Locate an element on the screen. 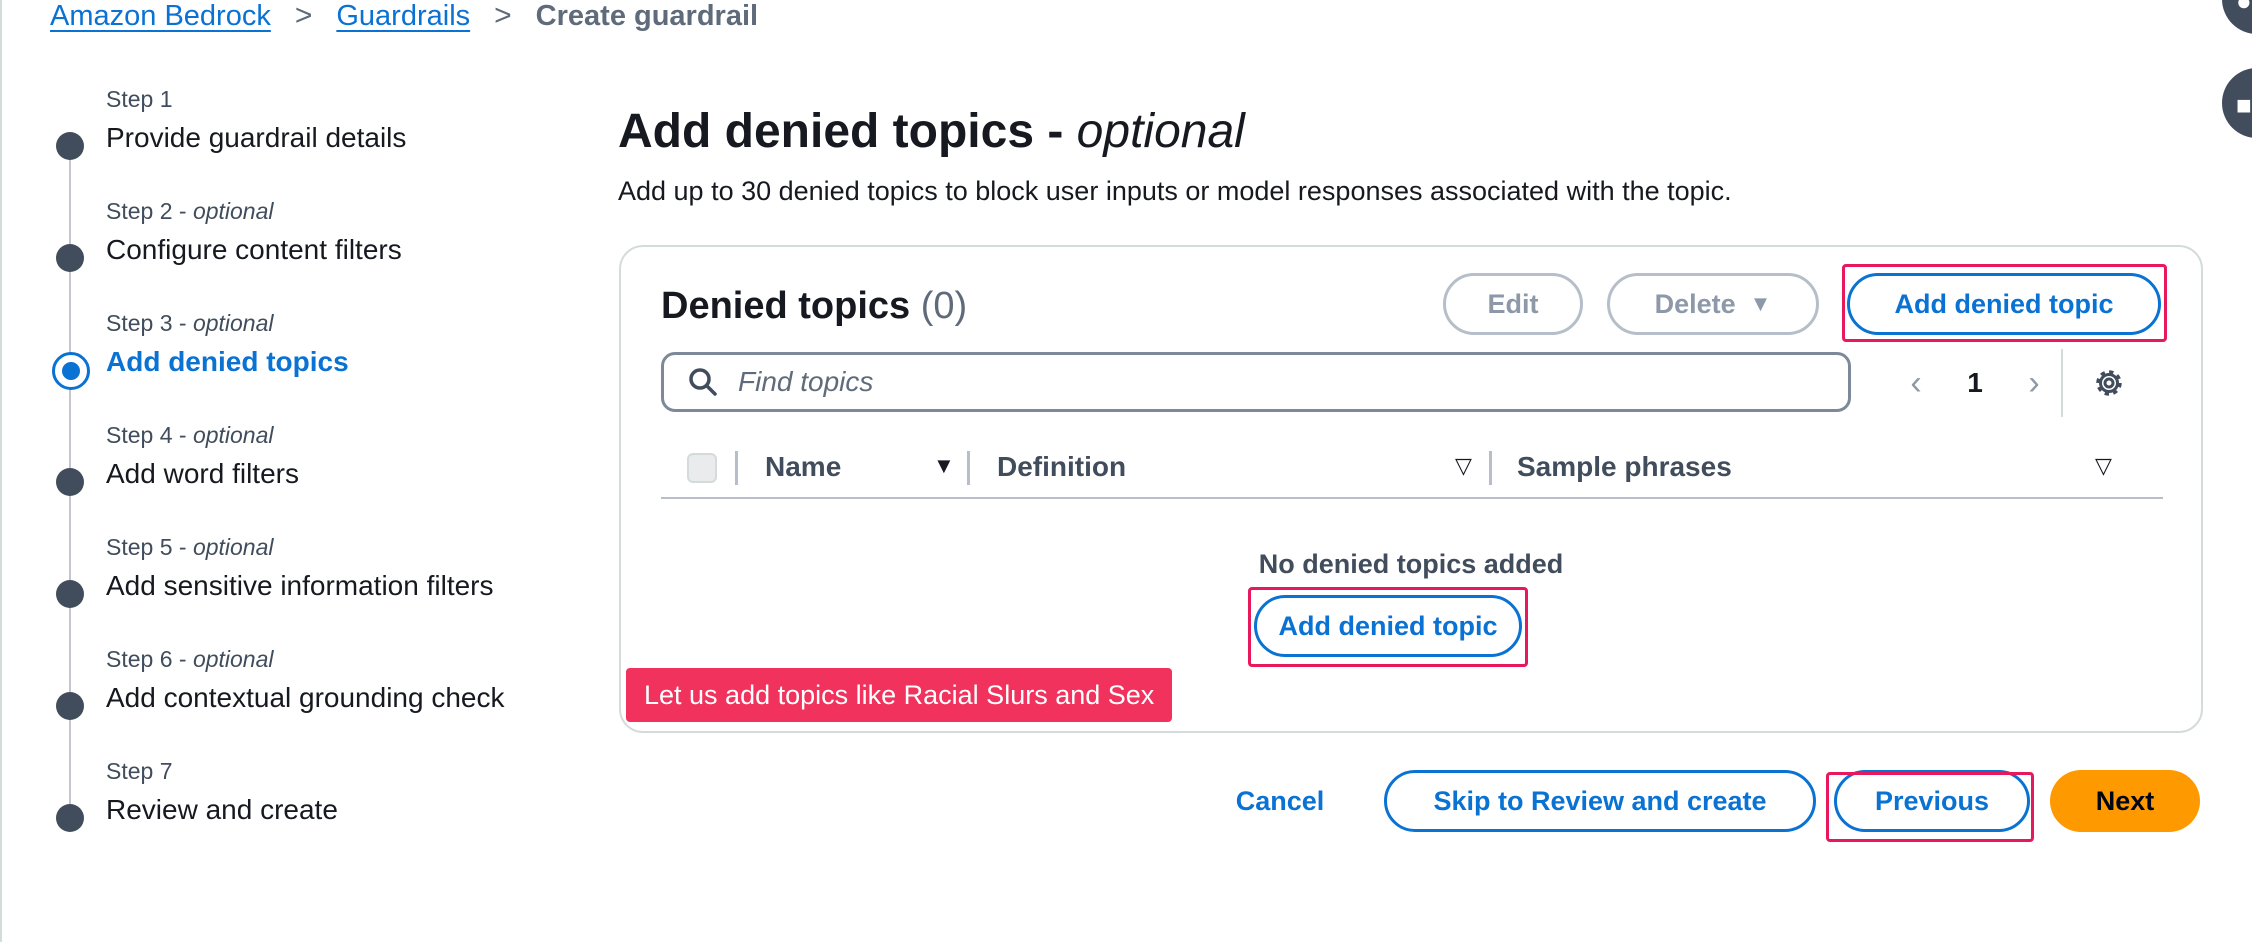  left-edge-border is located at coordinates (1, 471).